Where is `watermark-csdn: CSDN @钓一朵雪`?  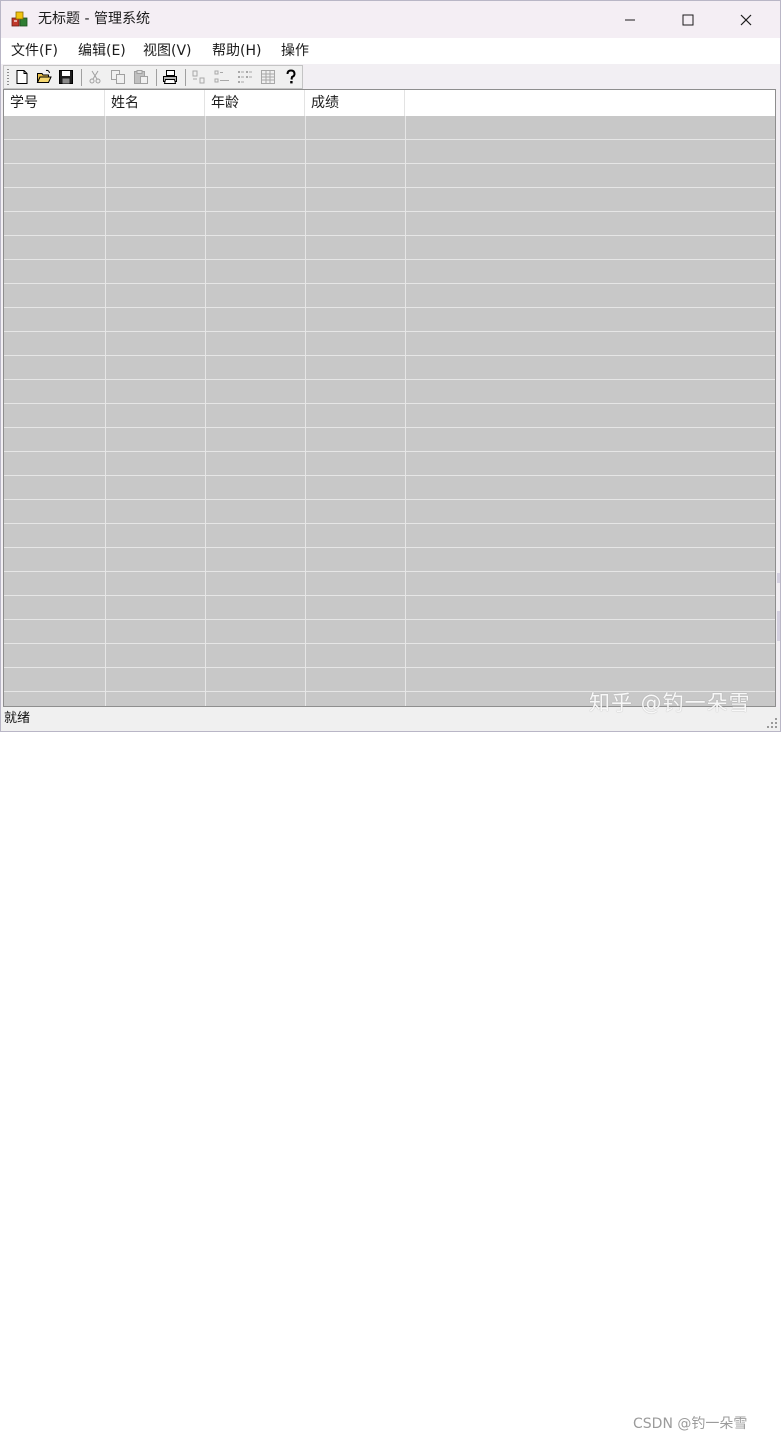 watermark-csdn: CSDN @钓一朵雪 is located at coordinates (690, 1424).